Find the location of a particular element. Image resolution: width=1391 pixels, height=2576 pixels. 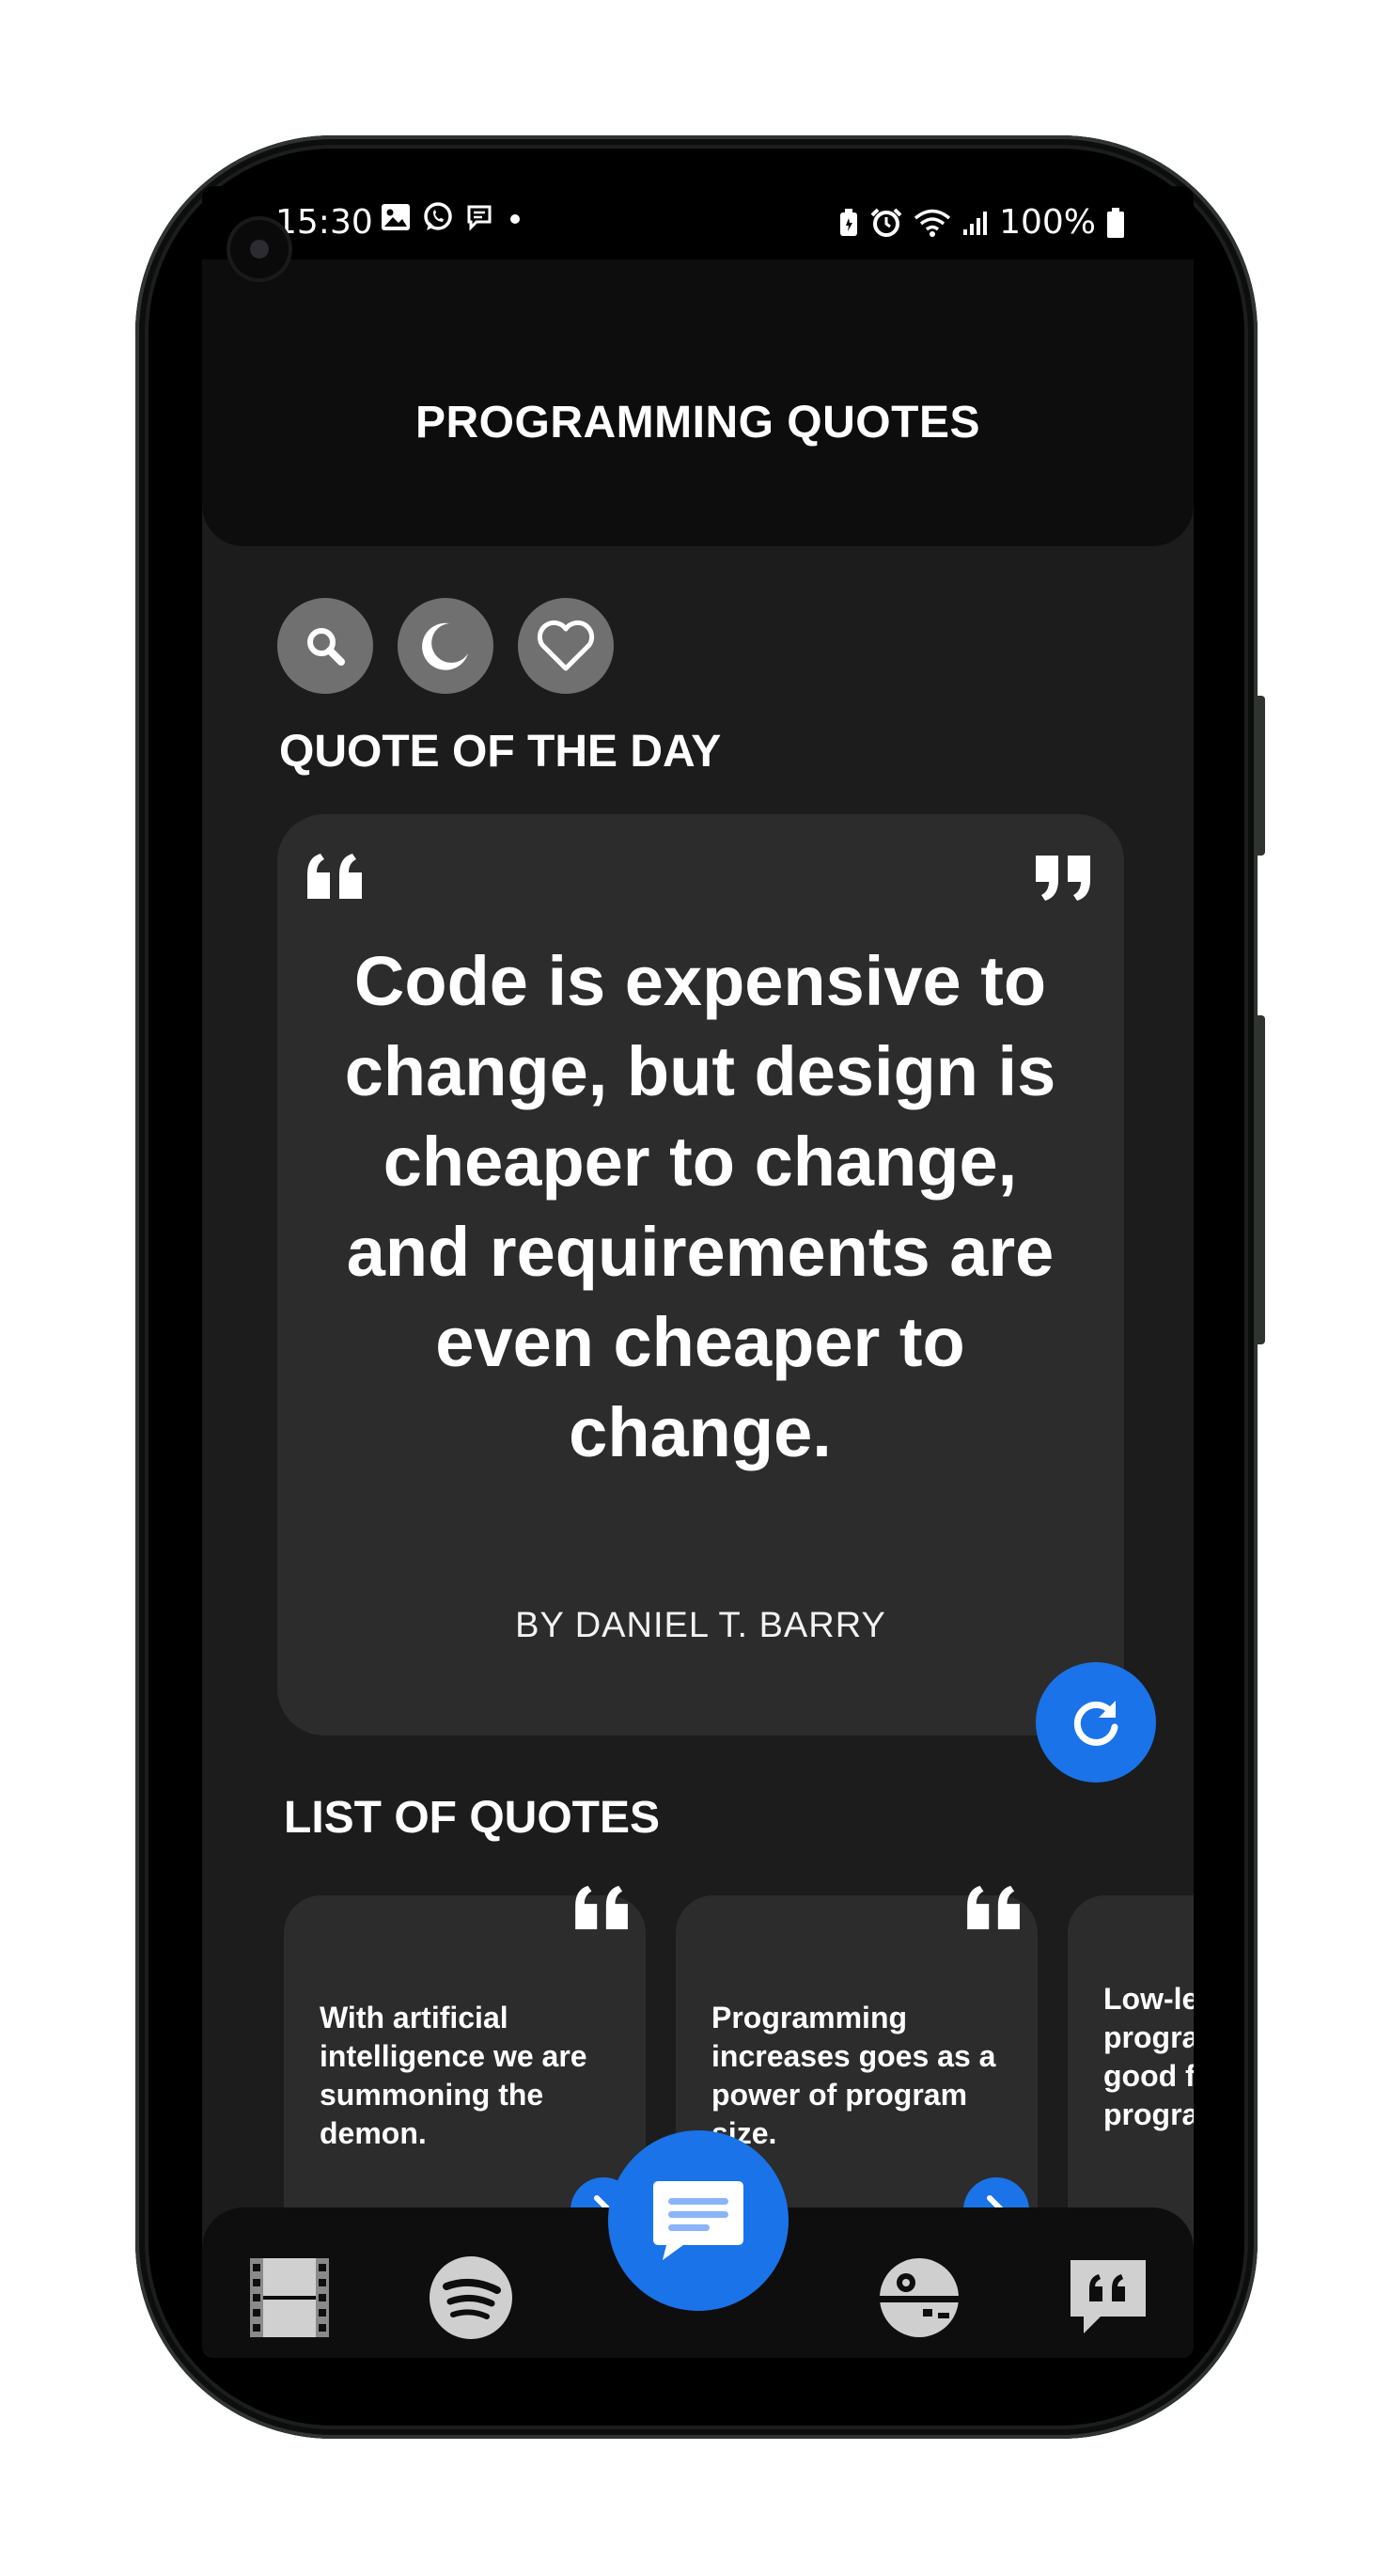

nav-star-wars is located at coordinates (919, 2298).